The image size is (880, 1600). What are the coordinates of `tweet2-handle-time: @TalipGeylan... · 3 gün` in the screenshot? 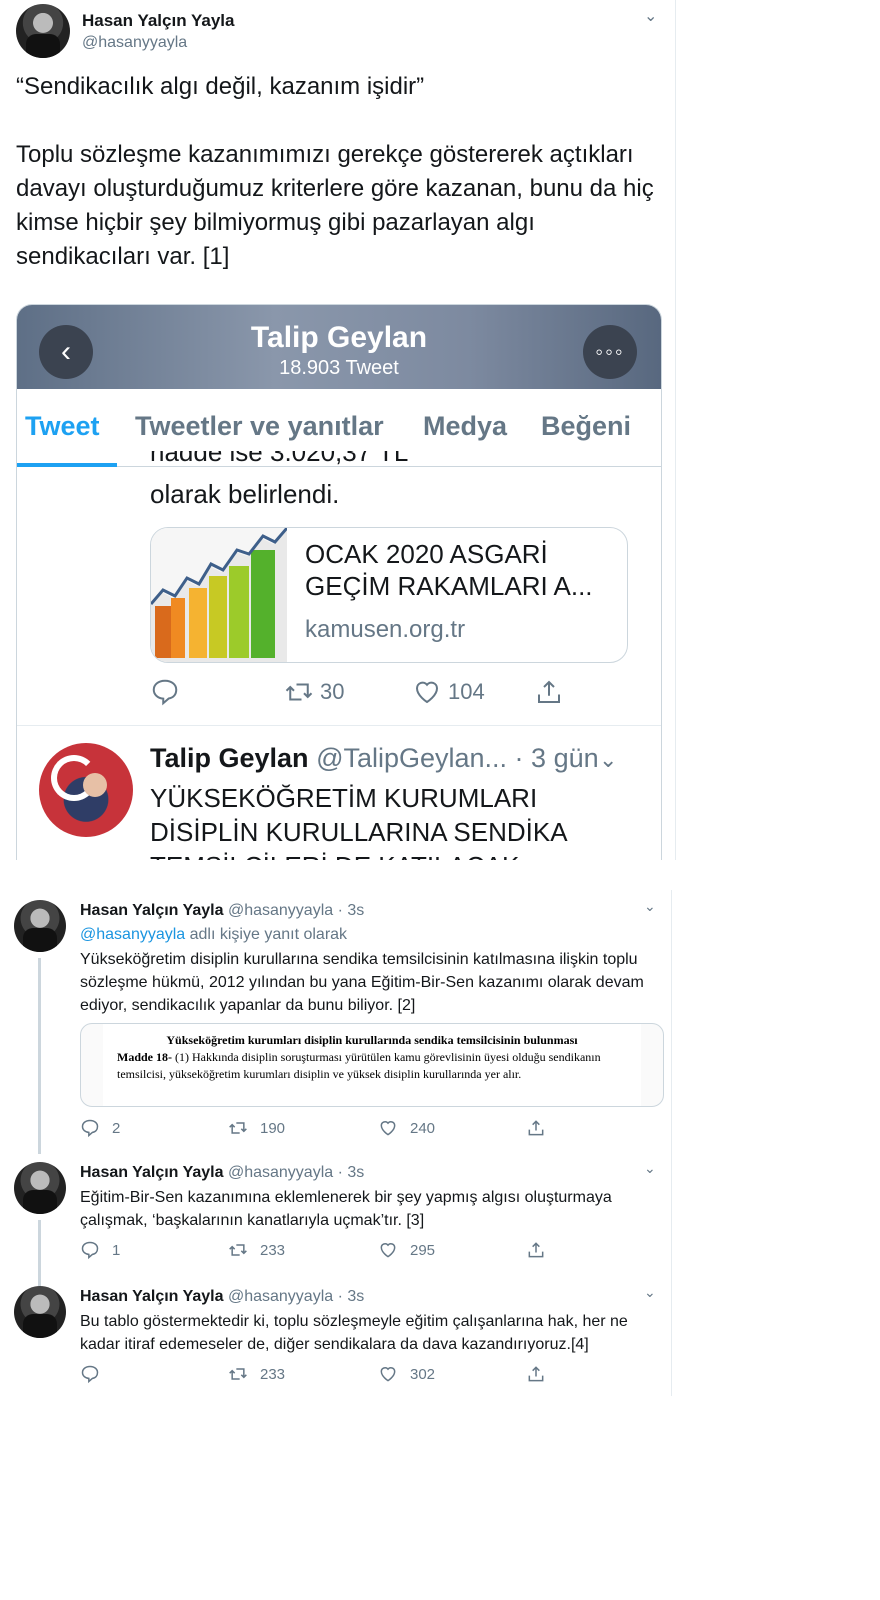 It's located at (457, 758).